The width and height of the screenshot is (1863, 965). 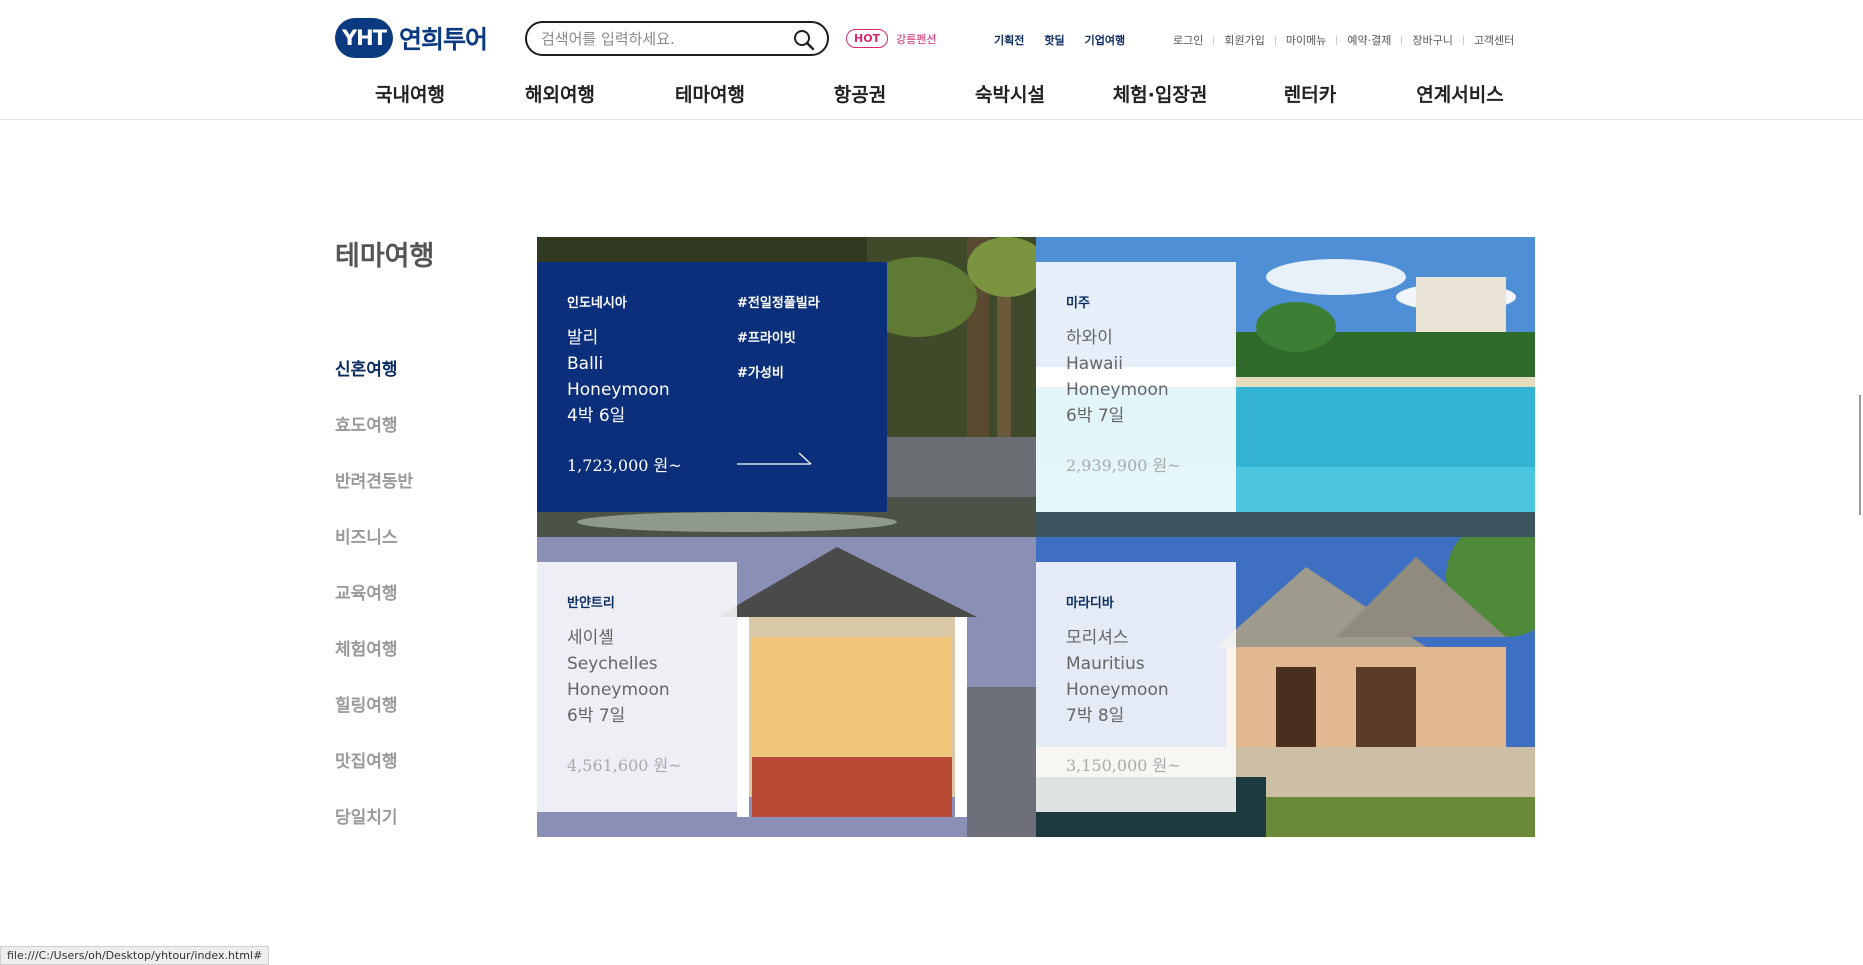 What do you see at coordinates (374, 495) in the screenshot?
I see `side-item-pet: 반려견동반` at bounding box center [374, 495].